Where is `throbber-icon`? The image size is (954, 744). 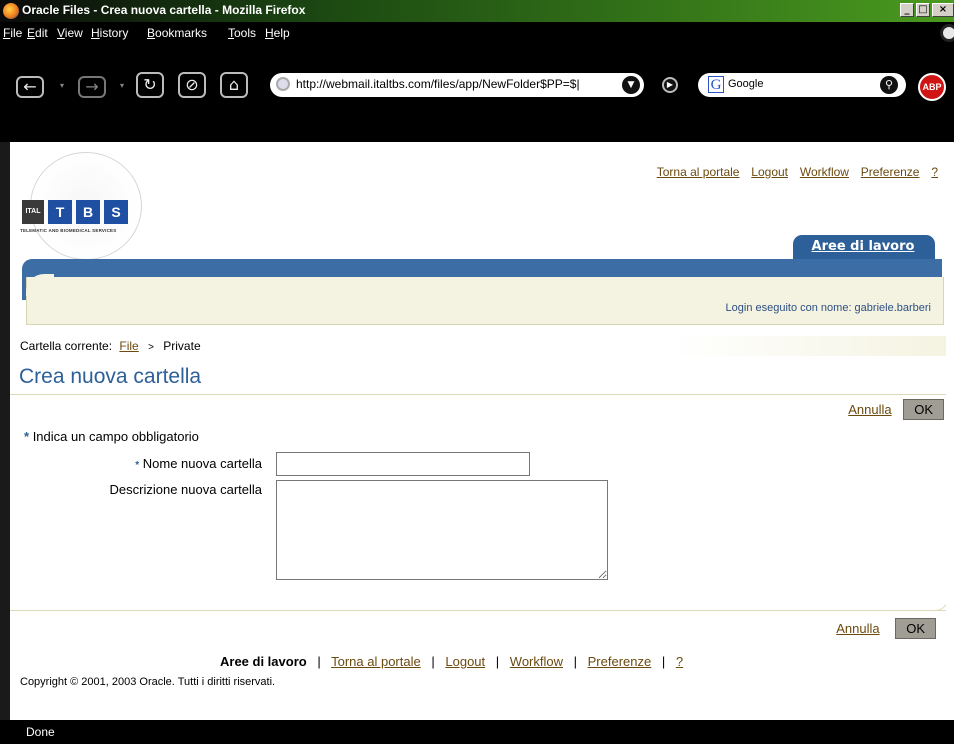
throbber-icon is located at coordinates (947, 33).